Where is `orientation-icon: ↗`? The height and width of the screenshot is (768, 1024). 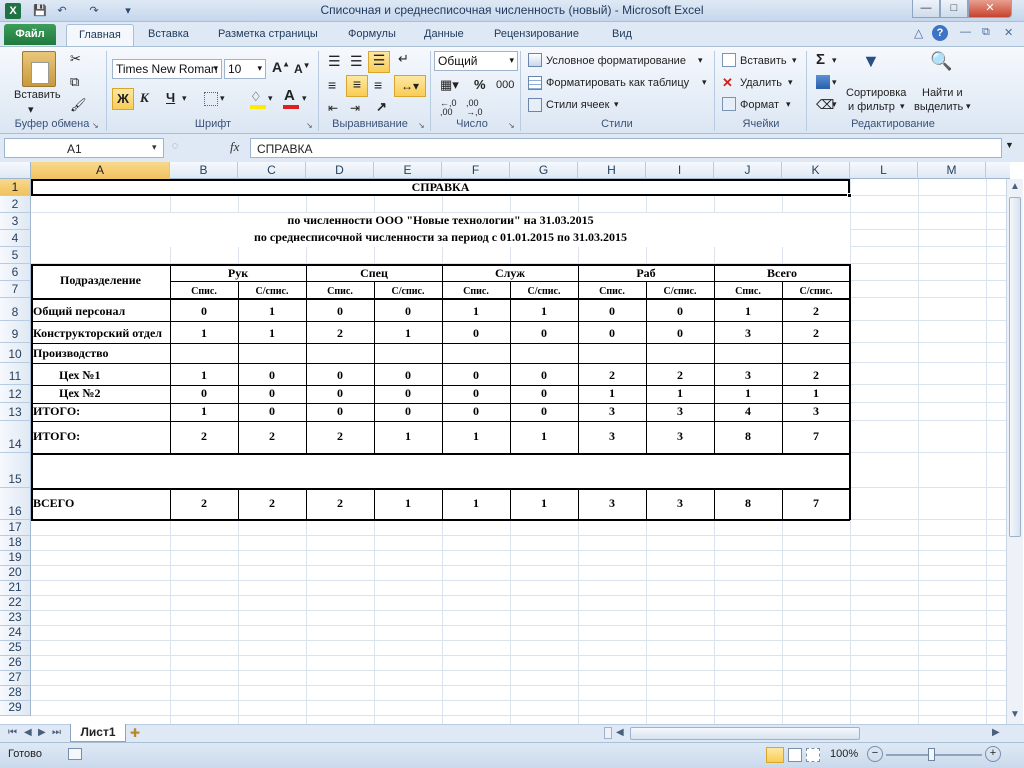 orientation-icon: ↗ is located at coordinates (381, 107).